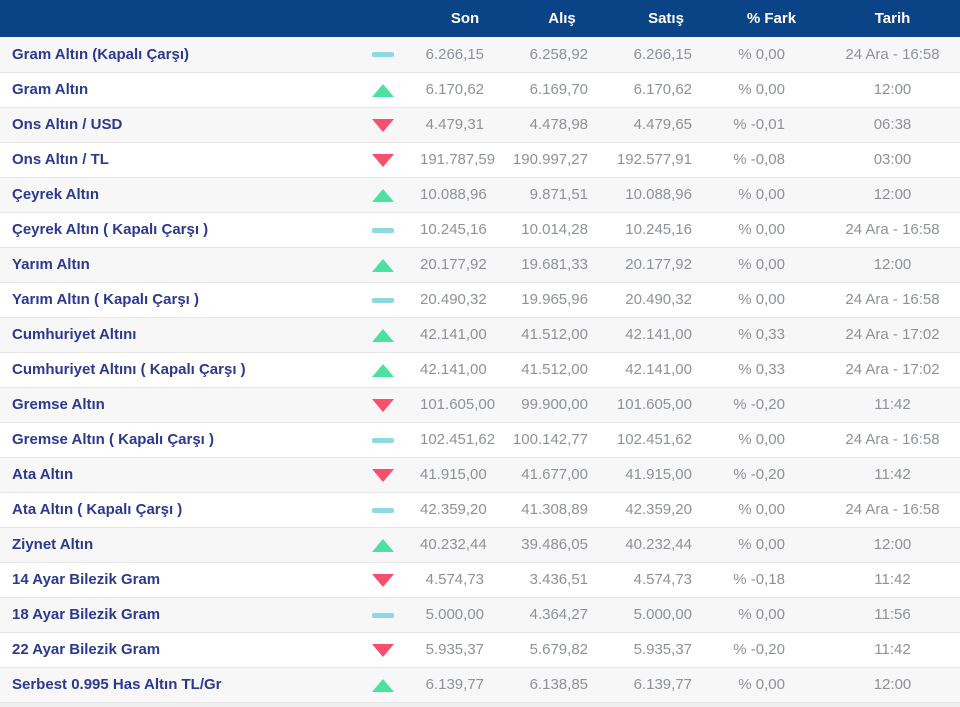  What do you see at coordinates (113, 439) in the screenshot?
I see `instrument-name-link: Gremse Altın ( Kapalı Çarşı )` at bounding box center [113, 439].